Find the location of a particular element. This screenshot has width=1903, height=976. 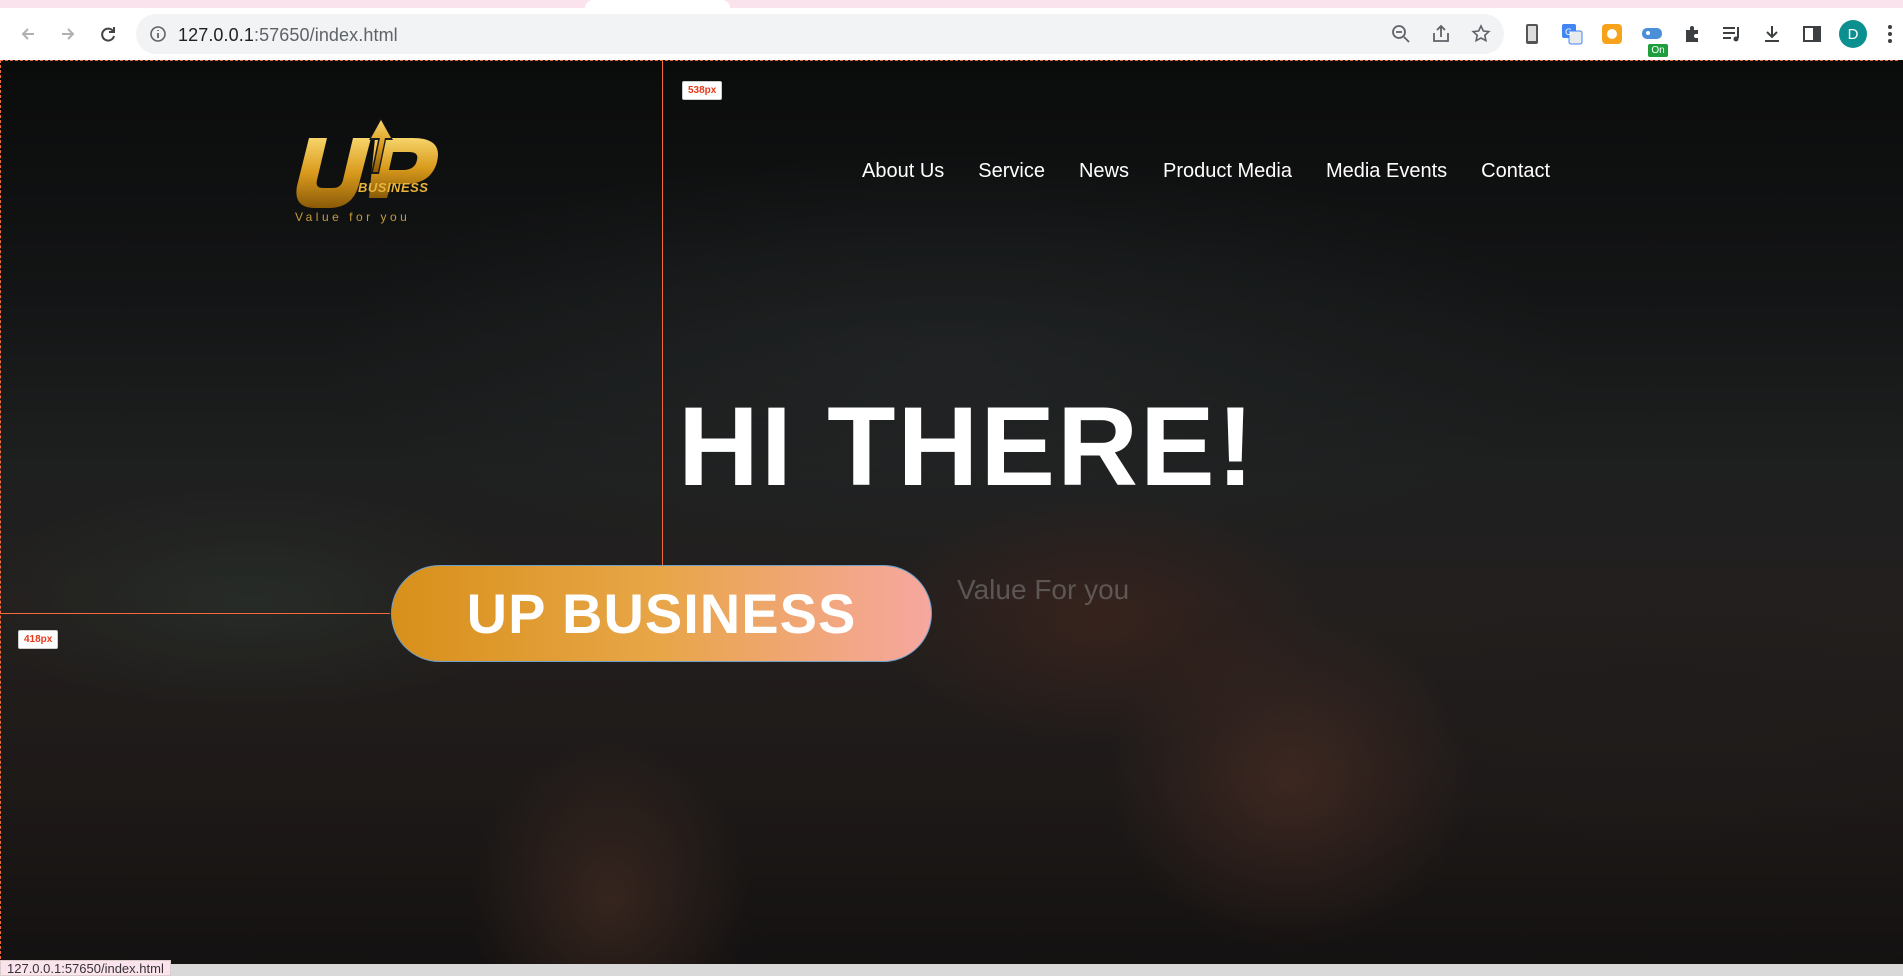

extension-phone-icon is located at coordinates (1532, 34).